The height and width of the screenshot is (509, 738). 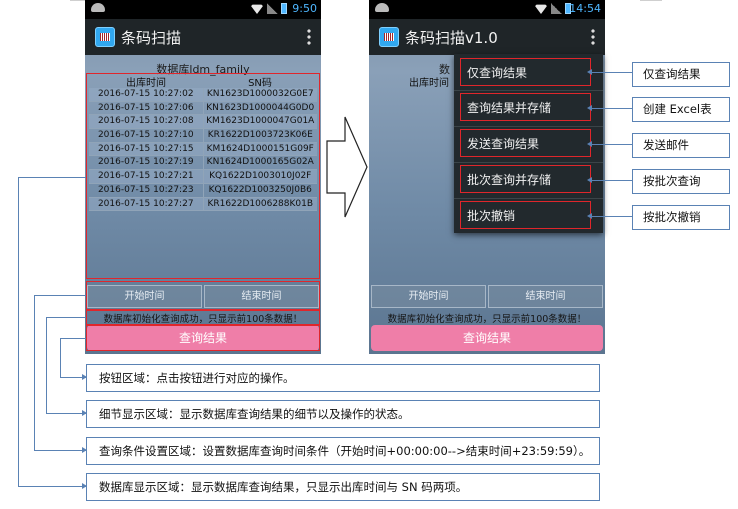 I want to click on cell-sn: KR1622D1003723K06E, so click(x=260, y=135).